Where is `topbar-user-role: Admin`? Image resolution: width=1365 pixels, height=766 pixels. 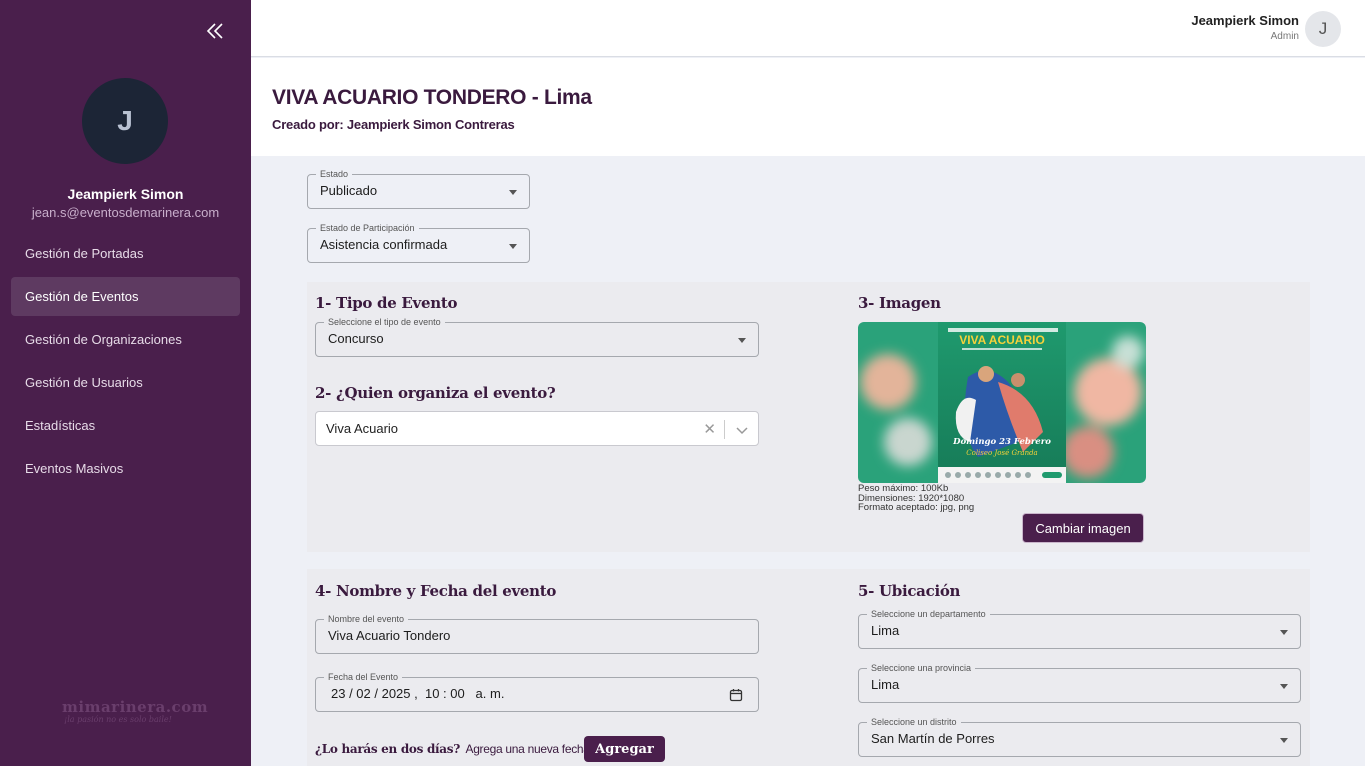 topbar-user-role: Admin is located at coordinates (1284, 36).